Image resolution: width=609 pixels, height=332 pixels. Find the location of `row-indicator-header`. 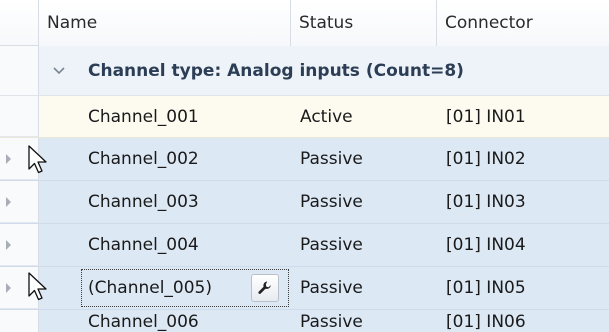

row-indicator-header is located at coordinates (19, 23).